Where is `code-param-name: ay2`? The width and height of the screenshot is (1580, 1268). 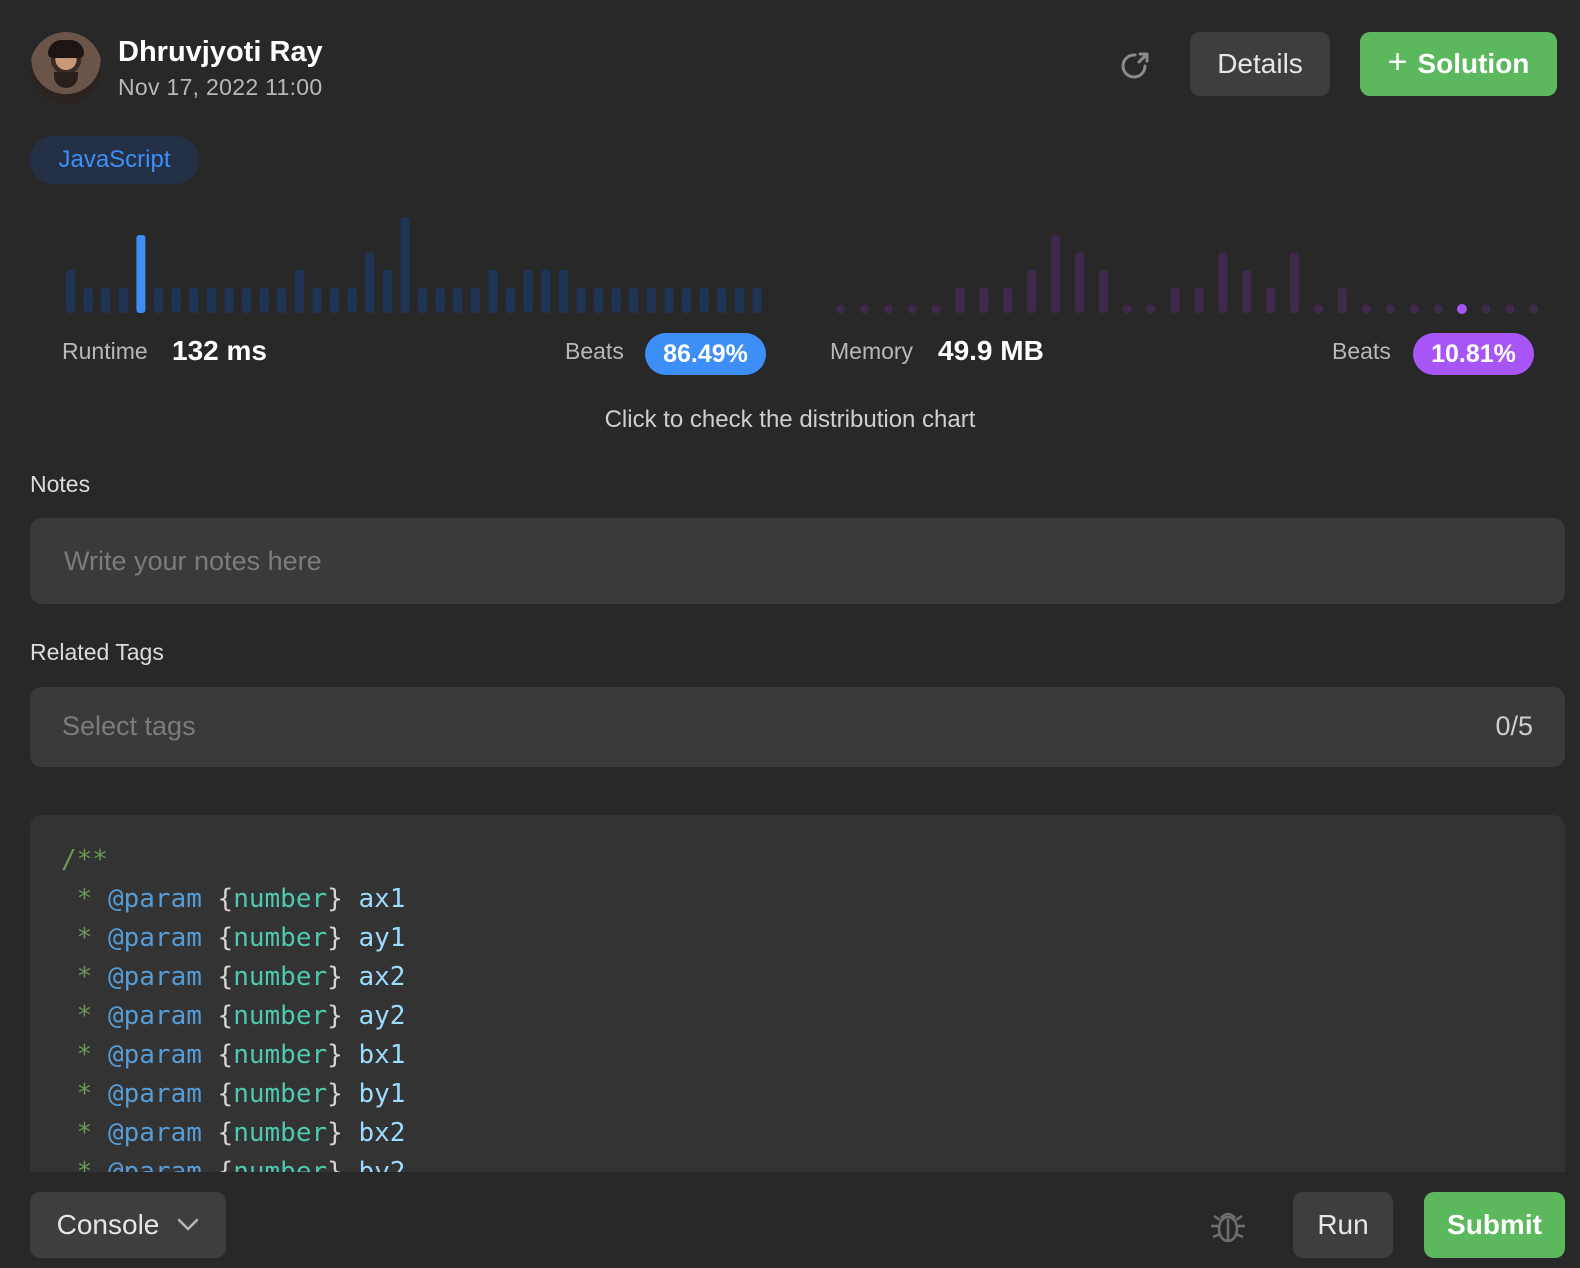
code-param-name: ay2 is located at coordinates (382, 1016).